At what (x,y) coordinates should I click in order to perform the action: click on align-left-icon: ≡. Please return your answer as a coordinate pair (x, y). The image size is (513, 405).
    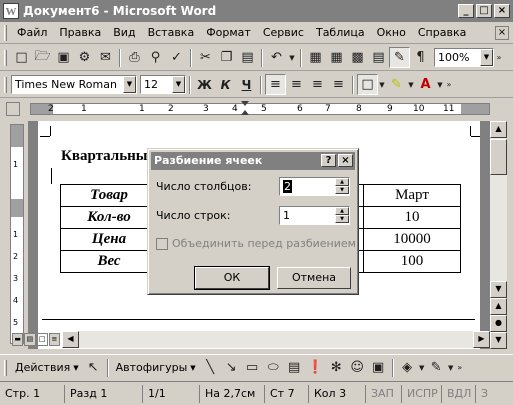
    Looking at the image, I should click on (275, 84).